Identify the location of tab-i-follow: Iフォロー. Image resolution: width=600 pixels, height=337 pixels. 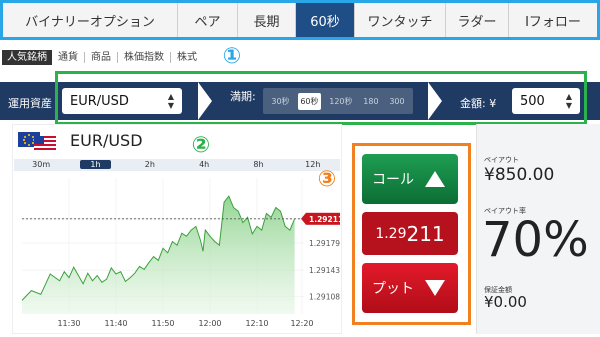
(553, 20).